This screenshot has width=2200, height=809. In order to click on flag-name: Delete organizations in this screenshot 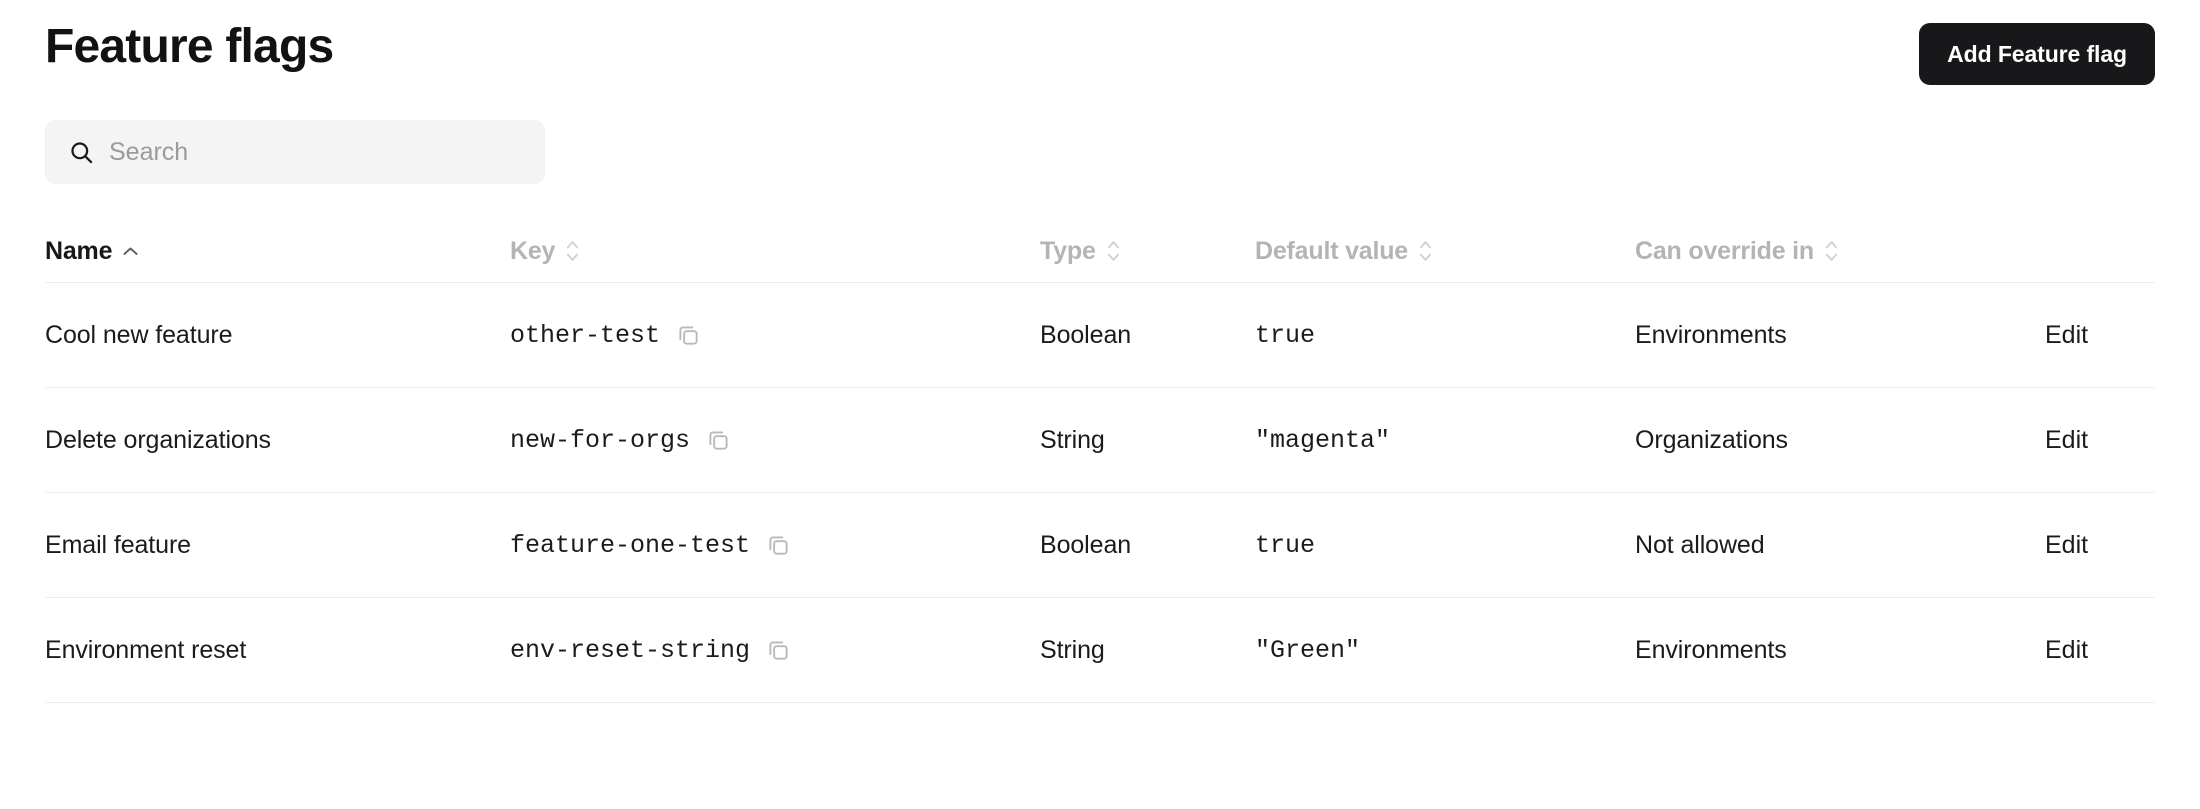, I will do `click(158, 439)`.